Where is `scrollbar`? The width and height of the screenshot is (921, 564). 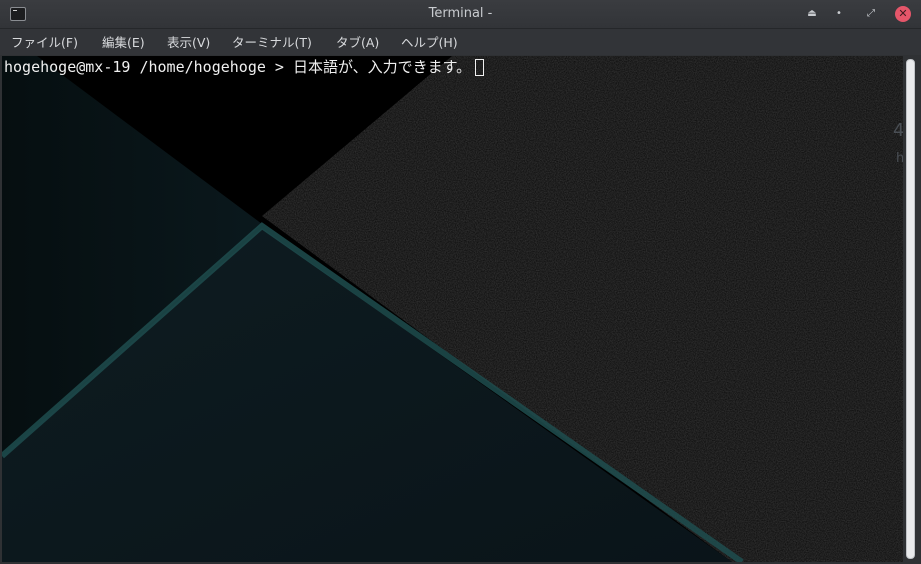
scrollbar is located at coordinates (911, 309).